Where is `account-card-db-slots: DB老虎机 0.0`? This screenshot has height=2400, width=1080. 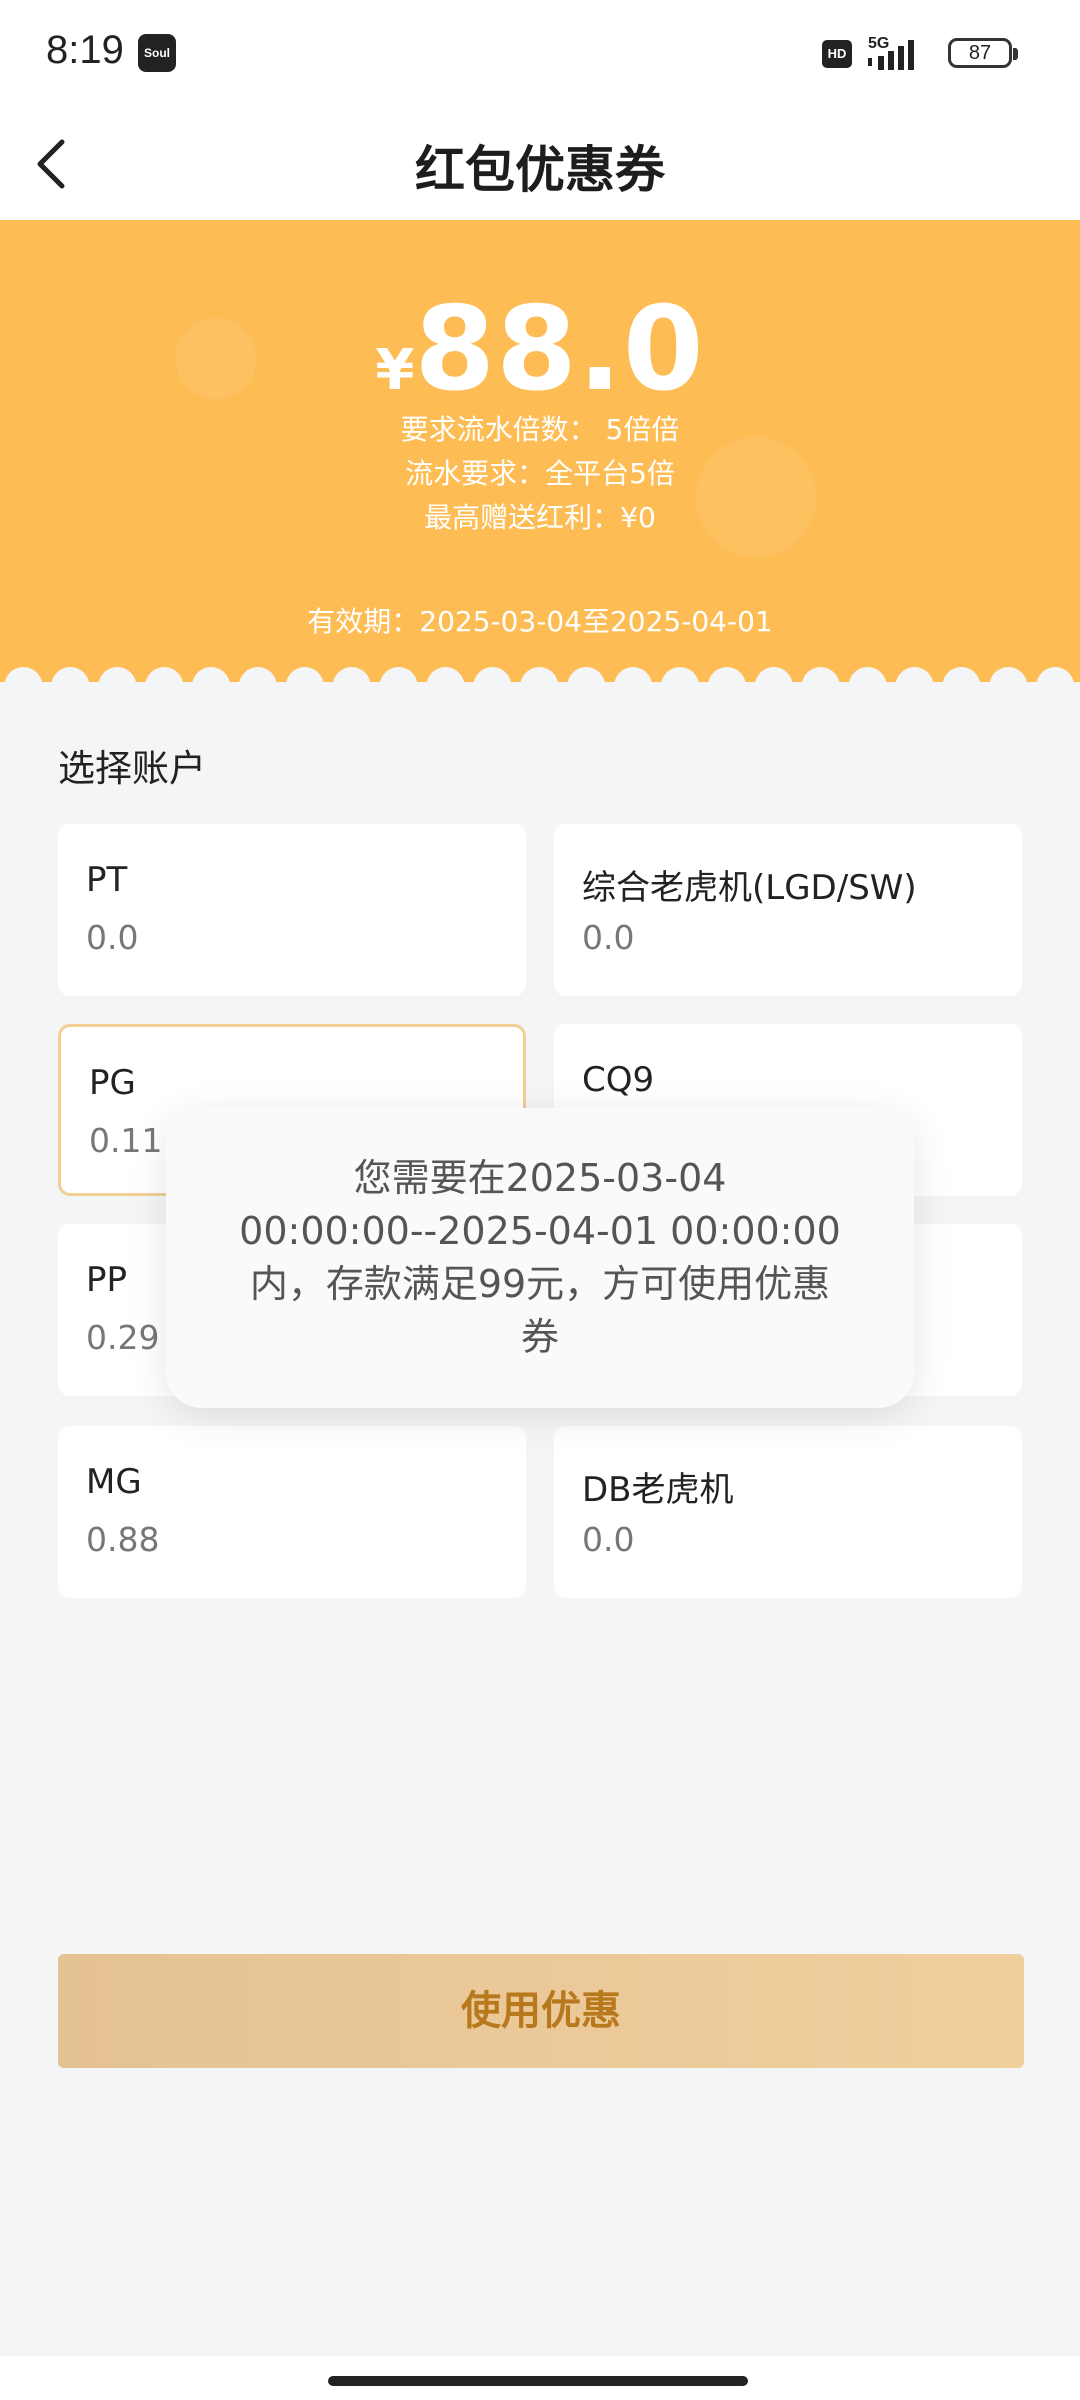 account-card-db-slots: DB老虎机 0.0 is located at coordinates (788, 1512).